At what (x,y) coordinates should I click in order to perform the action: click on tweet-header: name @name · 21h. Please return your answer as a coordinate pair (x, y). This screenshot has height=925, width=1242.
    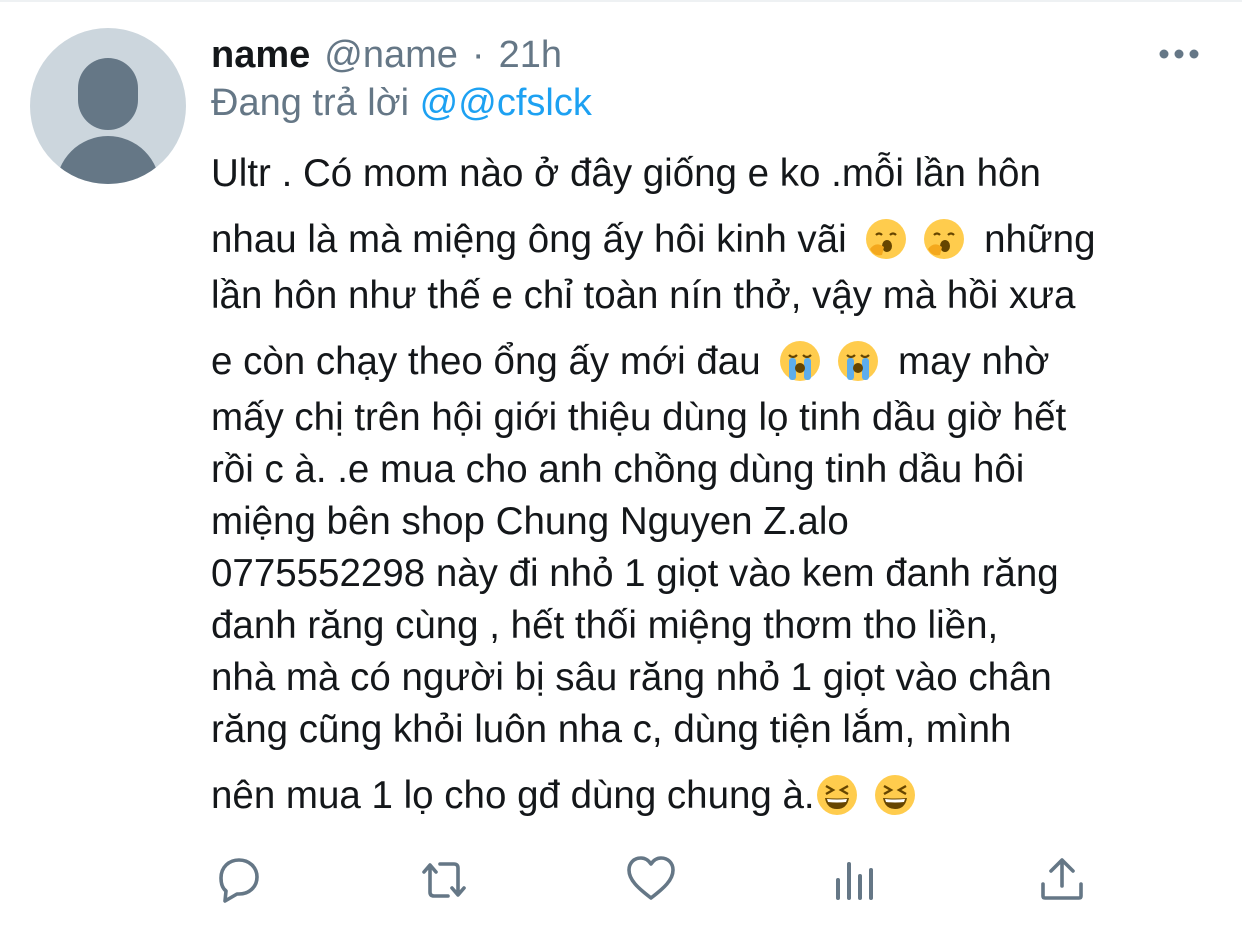
    Looking at the image, I should click on (386, 55).